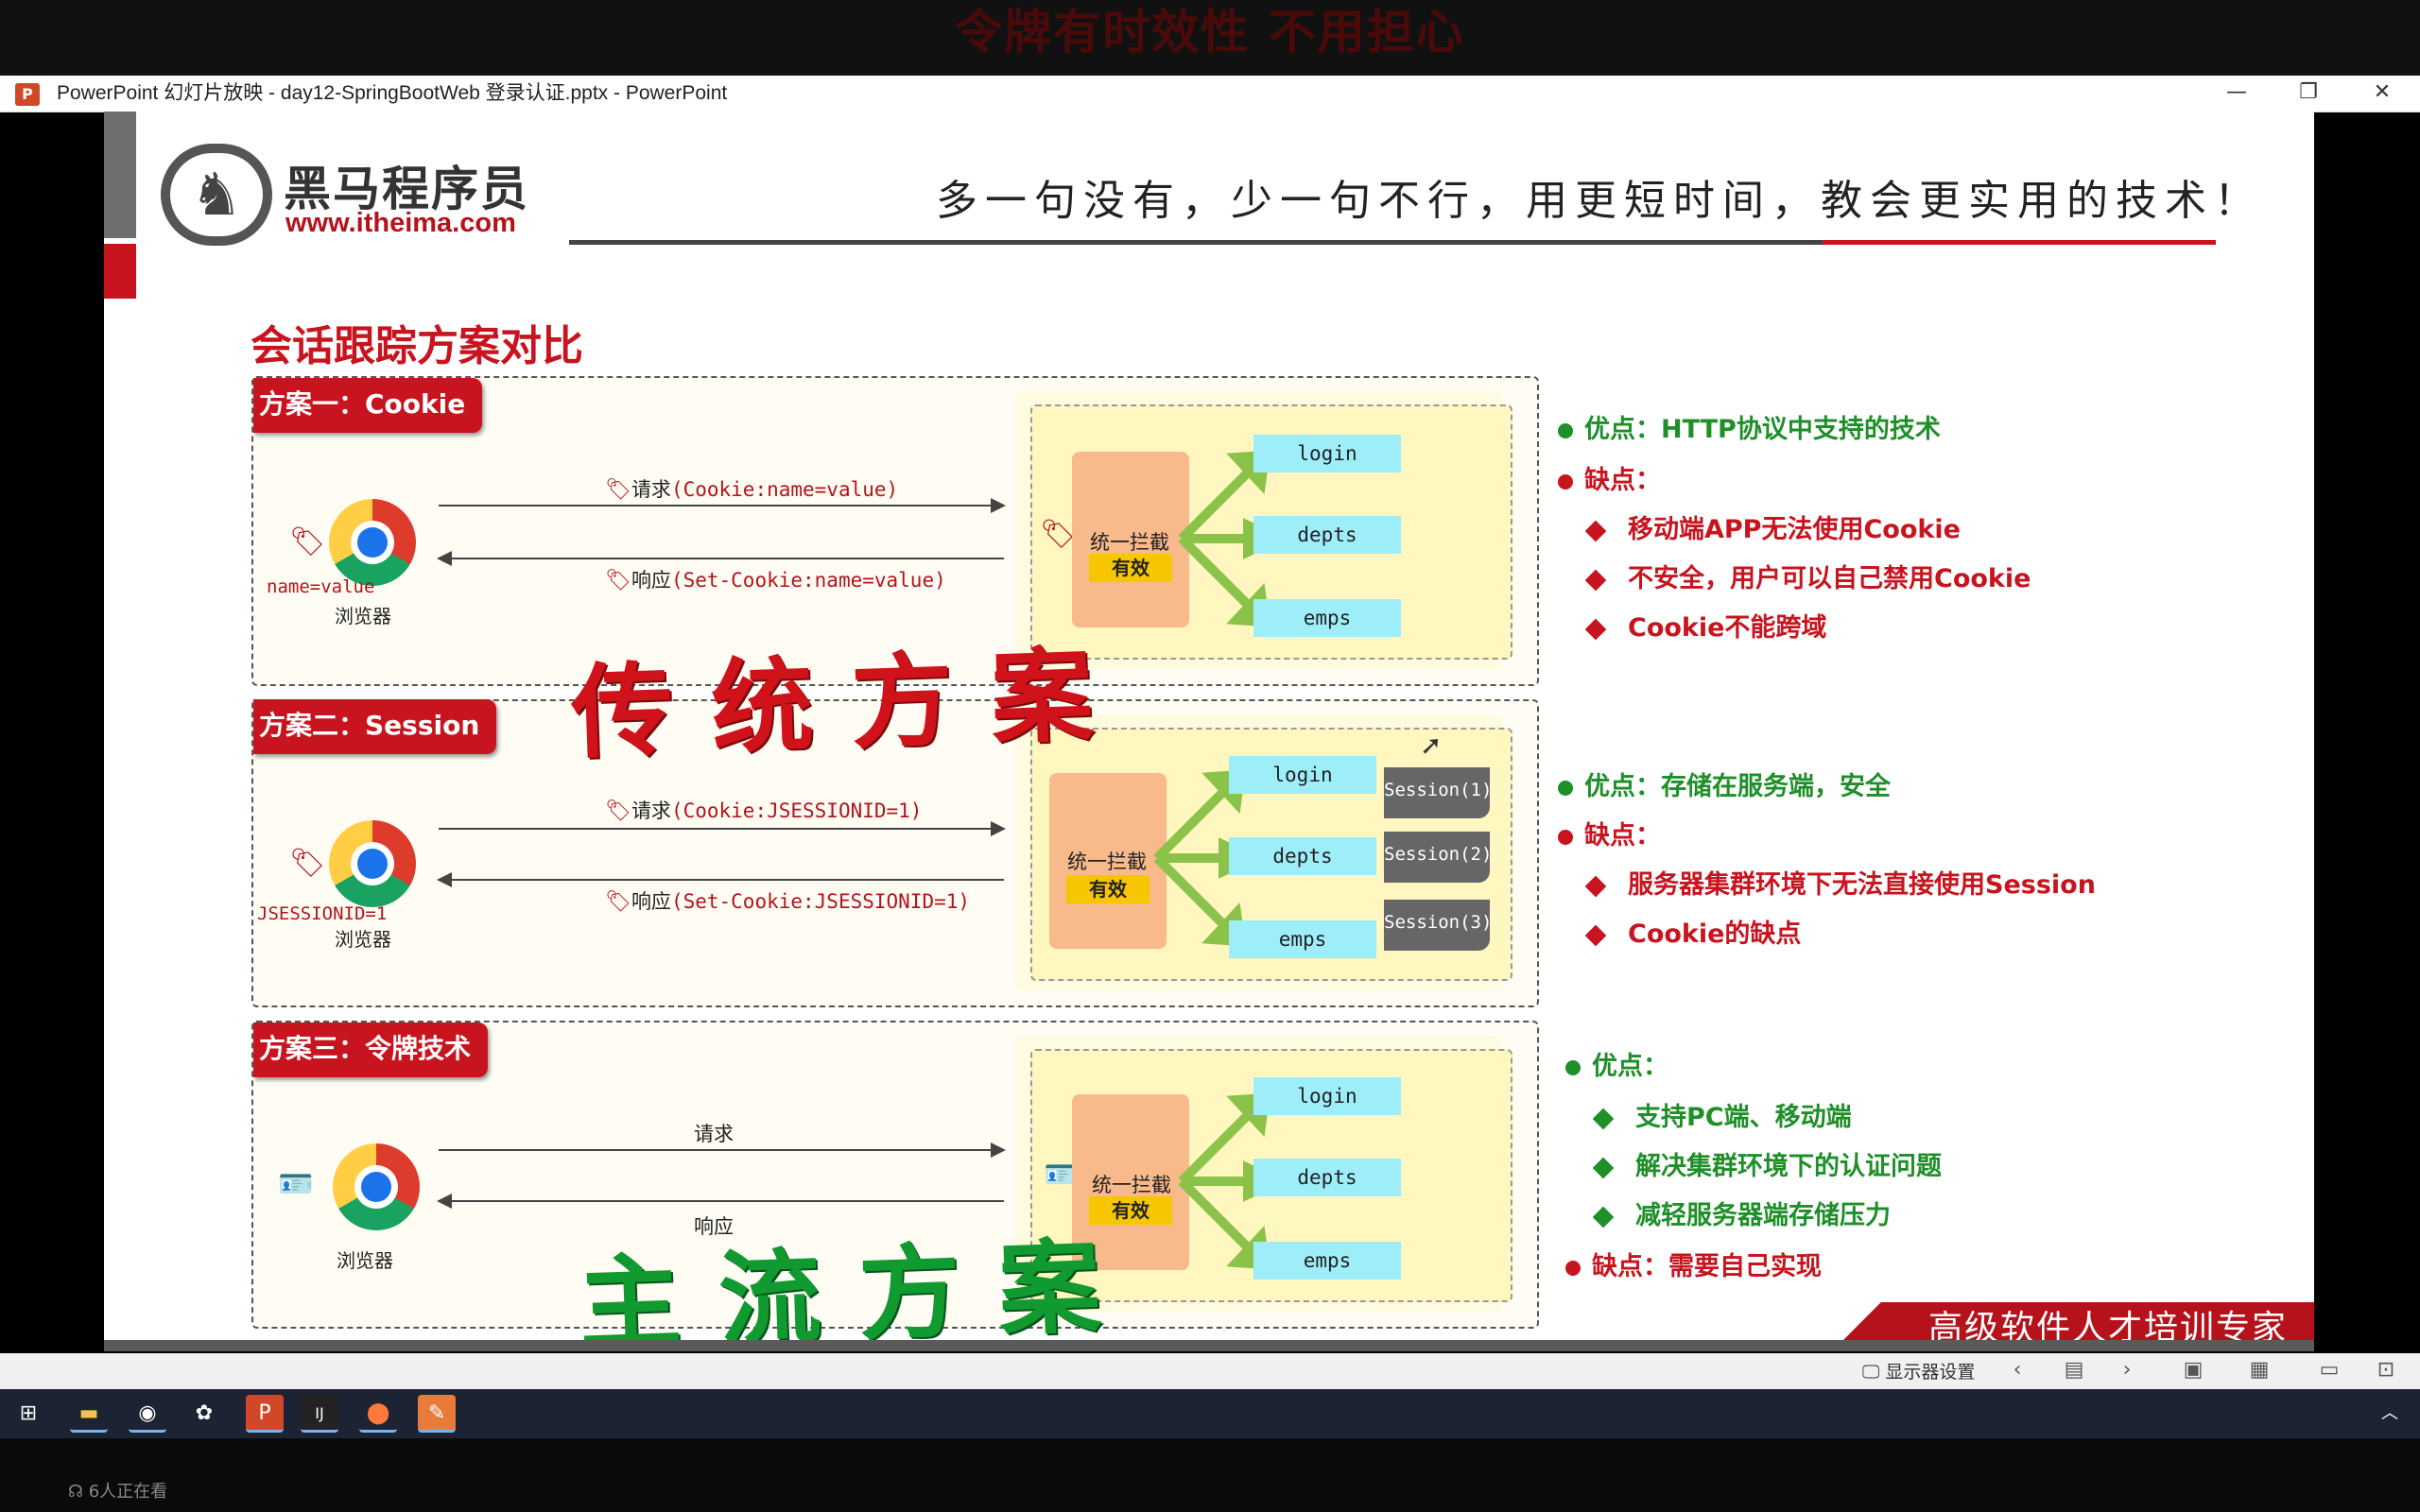 This screenshot has width=2420, height=1512. I want to click on grid-view-icon: ▦, so click(2259, 1370).